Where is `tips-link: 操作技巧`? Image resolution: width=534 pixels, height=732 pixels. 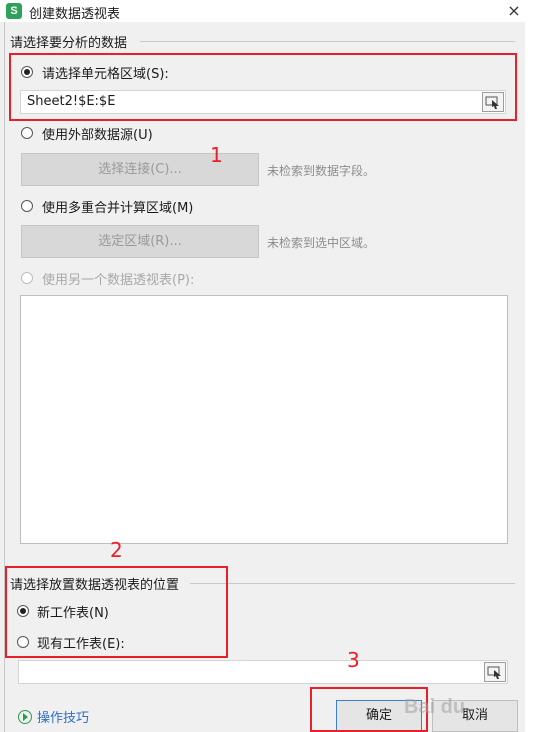 tips-link: 操作技巧 is located at coordinates (63, 716).